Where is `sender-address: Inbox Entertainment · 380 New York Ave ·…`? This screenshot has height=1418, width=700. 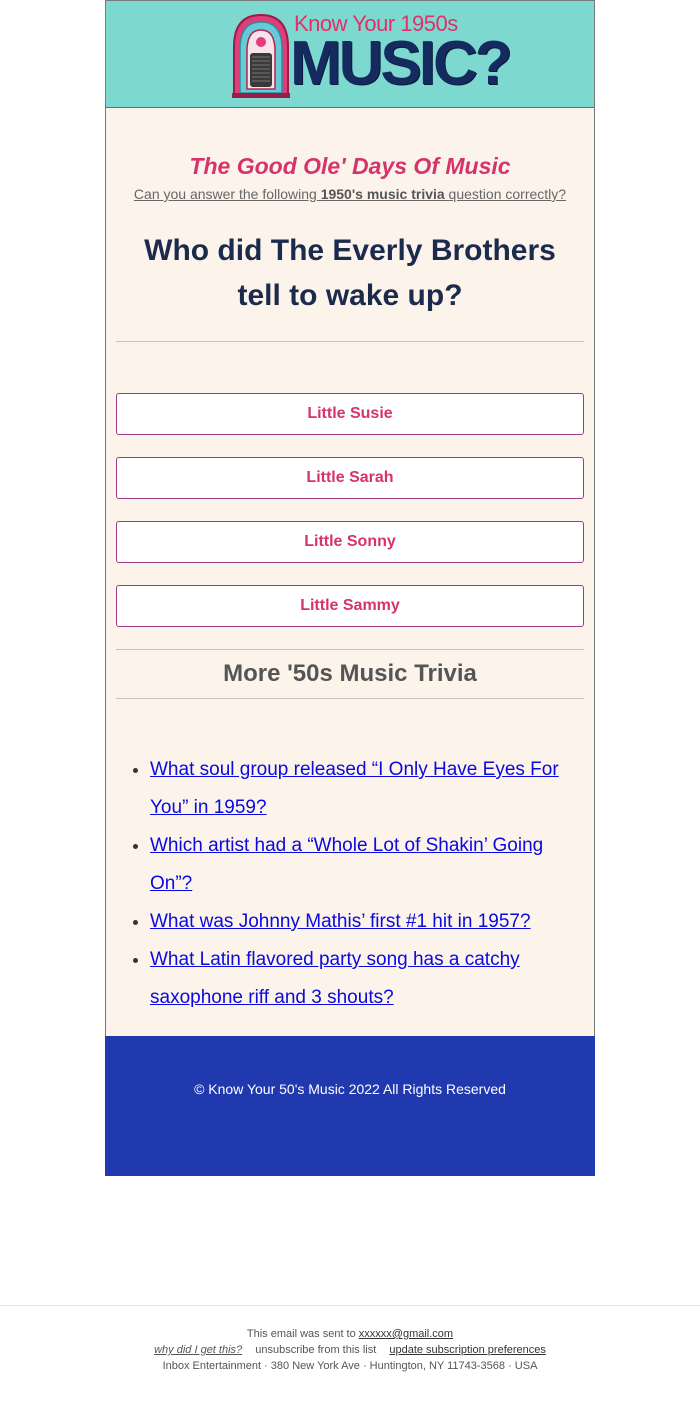 sender-address: Inbox Entertainment · 380 New York Ave ·… is located at coordinates (350, 1366).